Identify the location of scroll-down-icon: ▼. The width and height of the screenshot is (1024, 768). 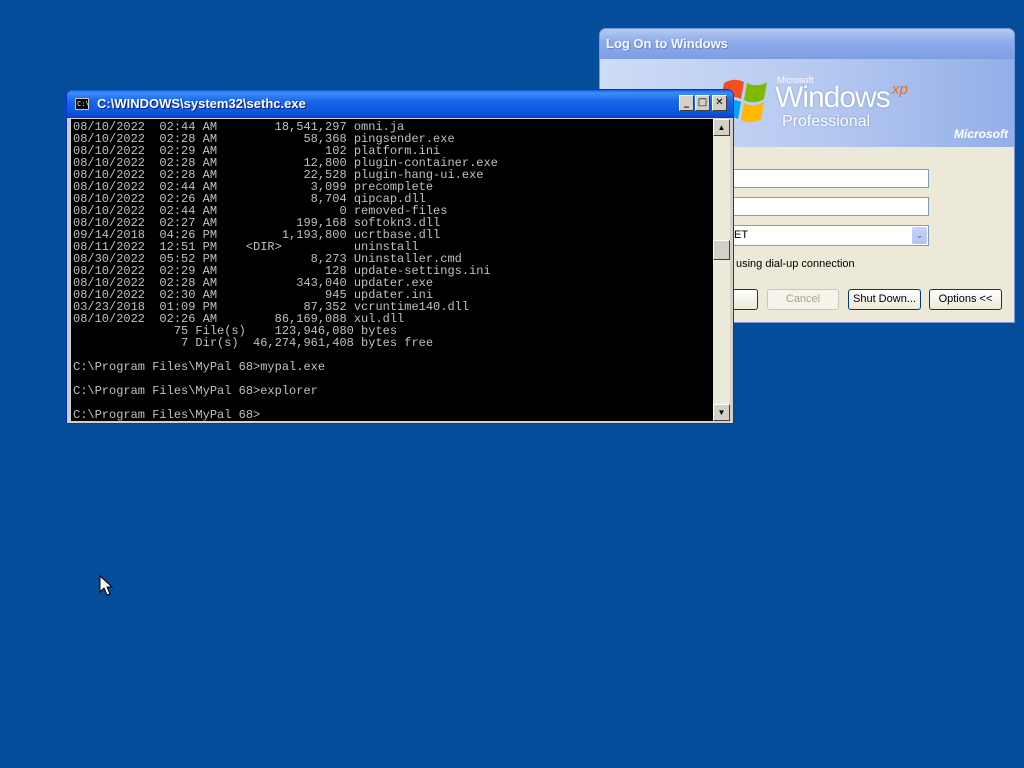
(721, 412).